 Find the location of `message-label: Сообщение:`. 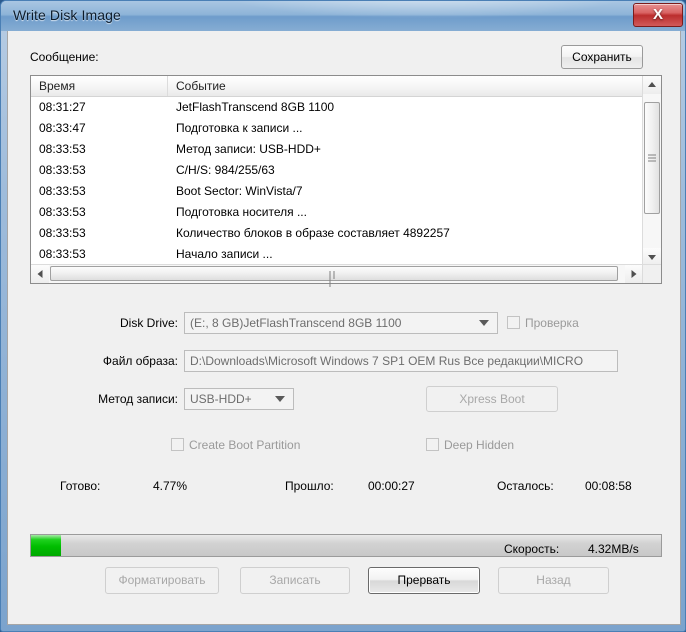

message-label: Сообщение: is located at coordinates (64, 57).